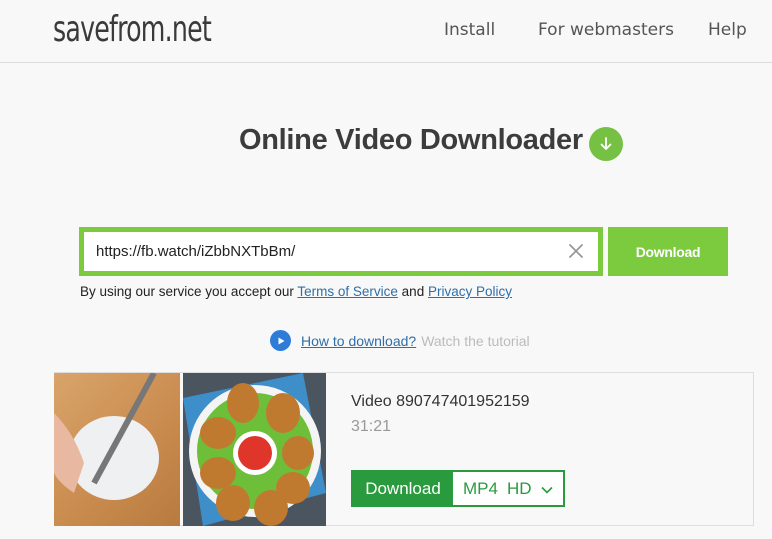 The width and height of the screenshot is (772, 539). What do you see at coordinates (546, 489) in the screenshot?
I see `chevron-down-icon` at bounding box center [546, 489].